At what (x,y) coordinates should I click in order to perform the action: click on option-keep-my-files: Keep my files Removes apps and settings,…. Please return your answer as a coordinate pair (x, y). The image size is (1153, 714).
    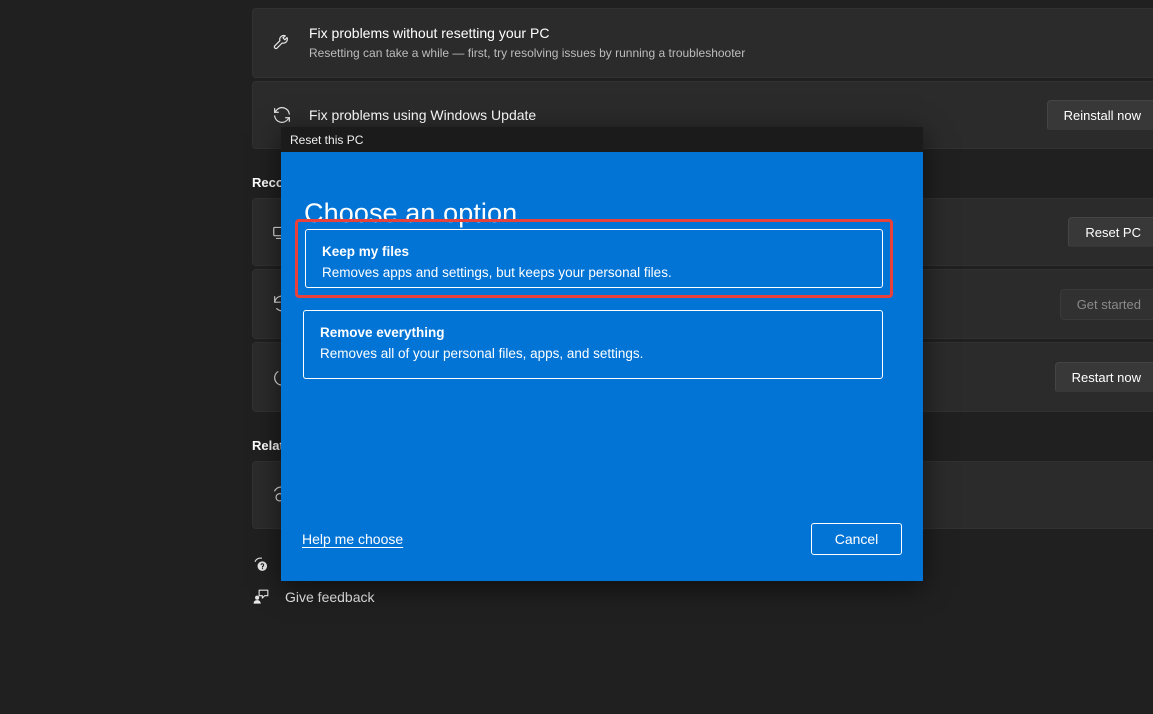
    Looking at the image, I should click on (594, 258).